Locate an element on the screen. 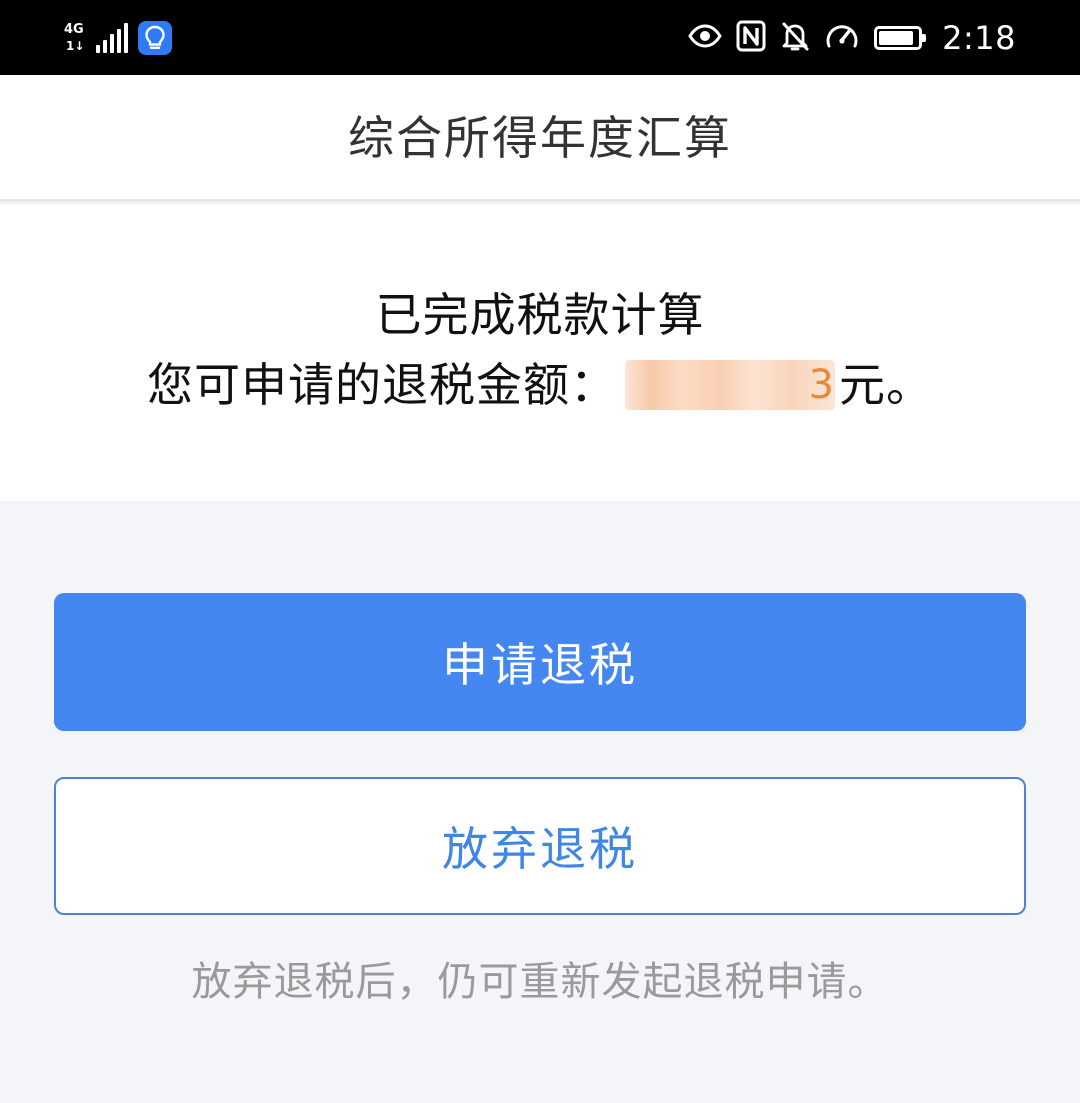 This screenshot has height=1103, width=1080. signal-strength-icon is located at coordinates (112, 38).